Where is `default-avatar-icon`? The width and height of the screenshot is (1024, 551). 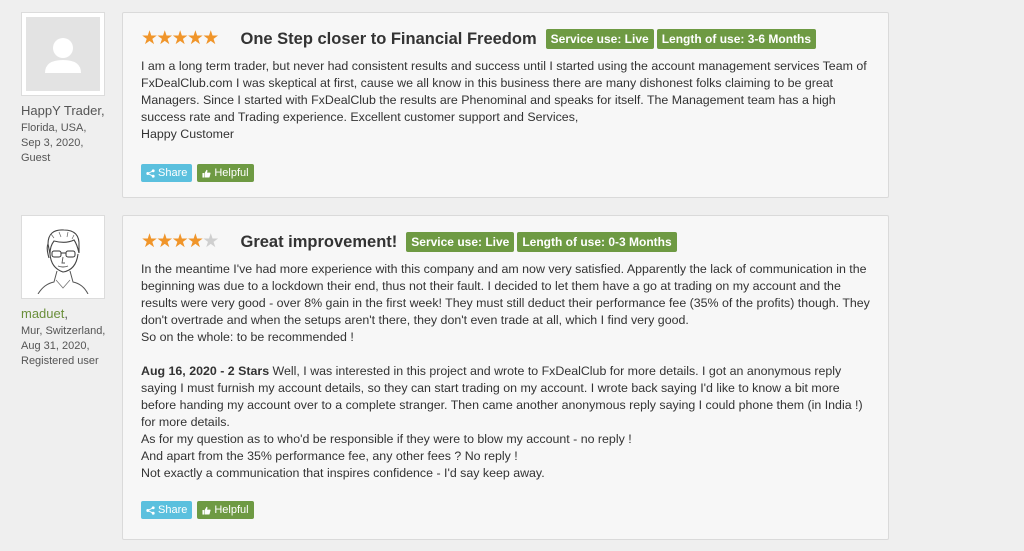 default-avatar-icon is located at coordinates (63, 54).